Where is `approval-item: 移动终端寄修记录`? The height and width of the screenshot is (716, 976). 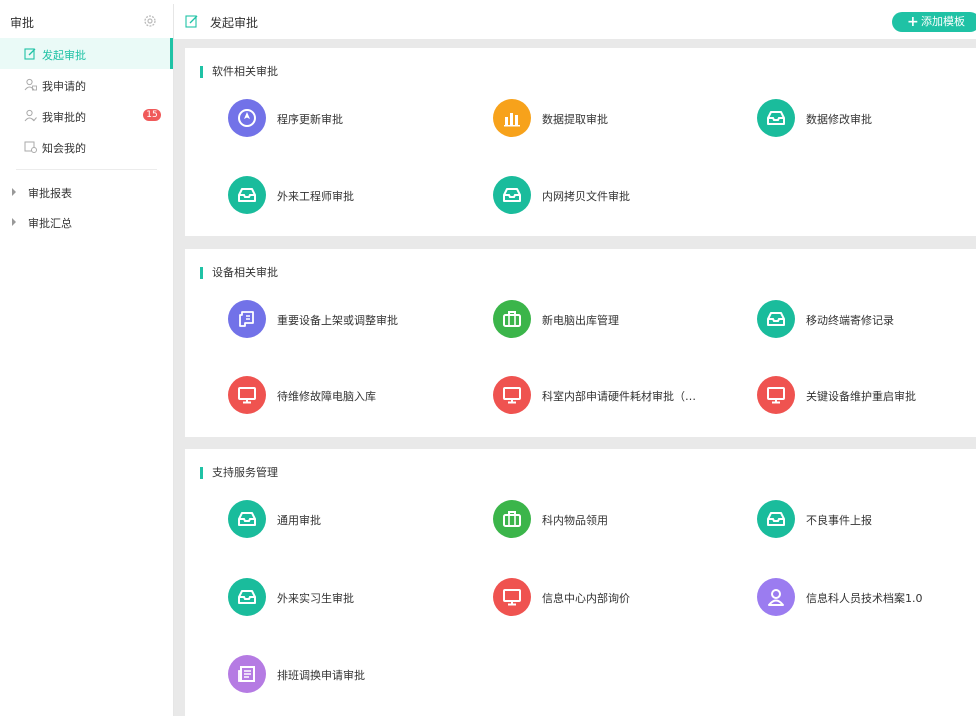
approval-item: 移动终端寄修记录 is located at coordinates (866, 320).